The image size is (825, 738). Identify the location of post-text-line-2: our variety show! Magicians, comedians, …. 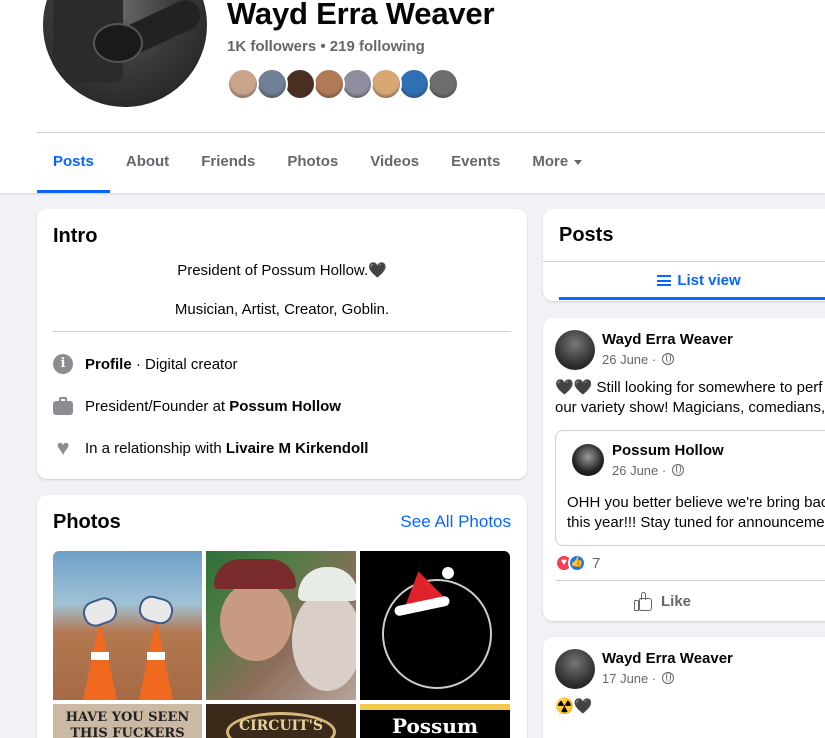
(690, 407).